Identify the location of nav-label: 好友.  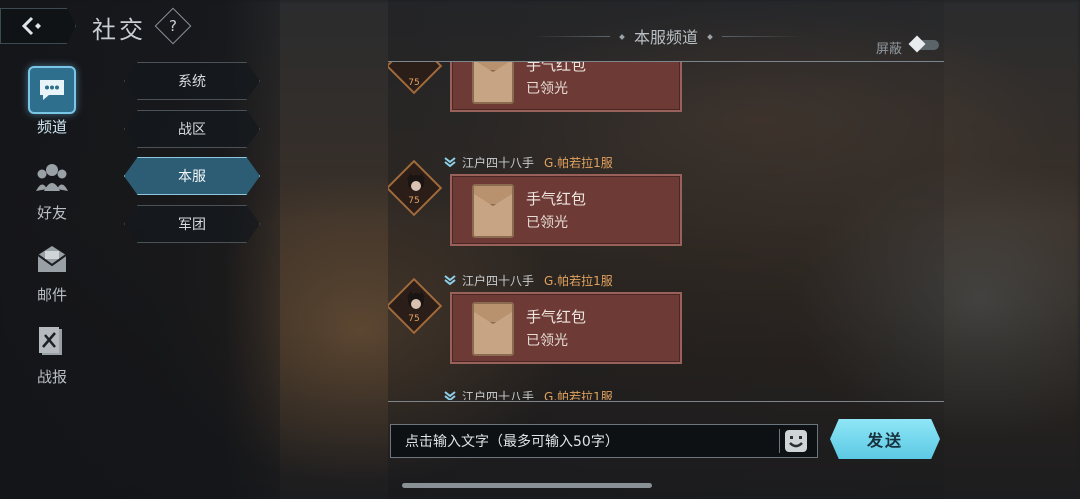
(51, 213).